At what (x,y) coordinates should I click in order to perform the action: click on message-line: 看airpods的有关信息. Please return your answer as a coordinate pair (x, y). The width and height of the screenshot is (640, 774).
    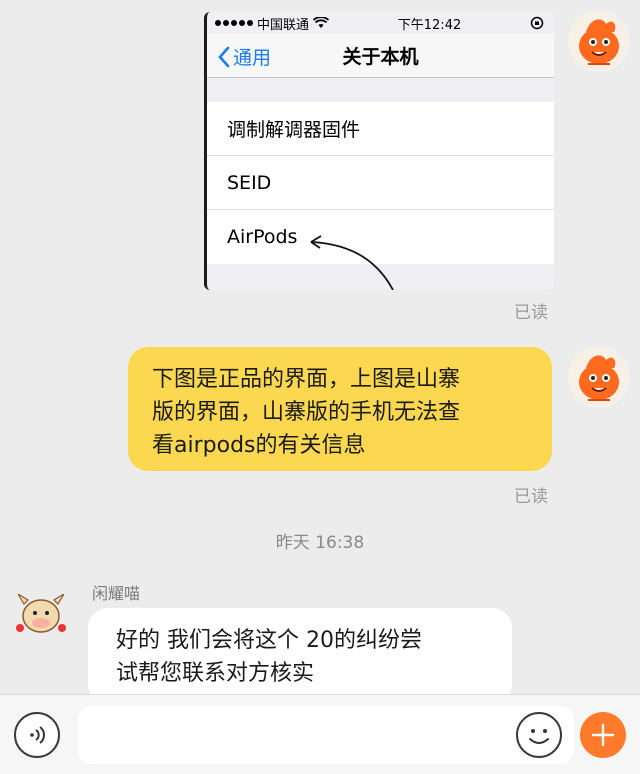
    Looking at the image, I should click on (259, 445).